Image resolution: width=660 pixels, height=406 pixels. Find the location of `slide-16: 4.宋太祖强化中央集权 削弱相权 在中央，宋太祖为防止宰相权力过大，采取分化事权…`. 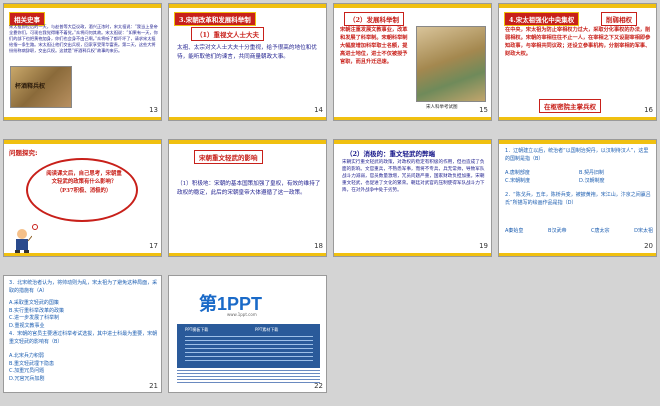

slide-16: 4.宋太祖强化中央集权 削弱相权 在中央，宋太祖为防止宰相权力过大，采取分化事权… is located at coordinates (577, 62).